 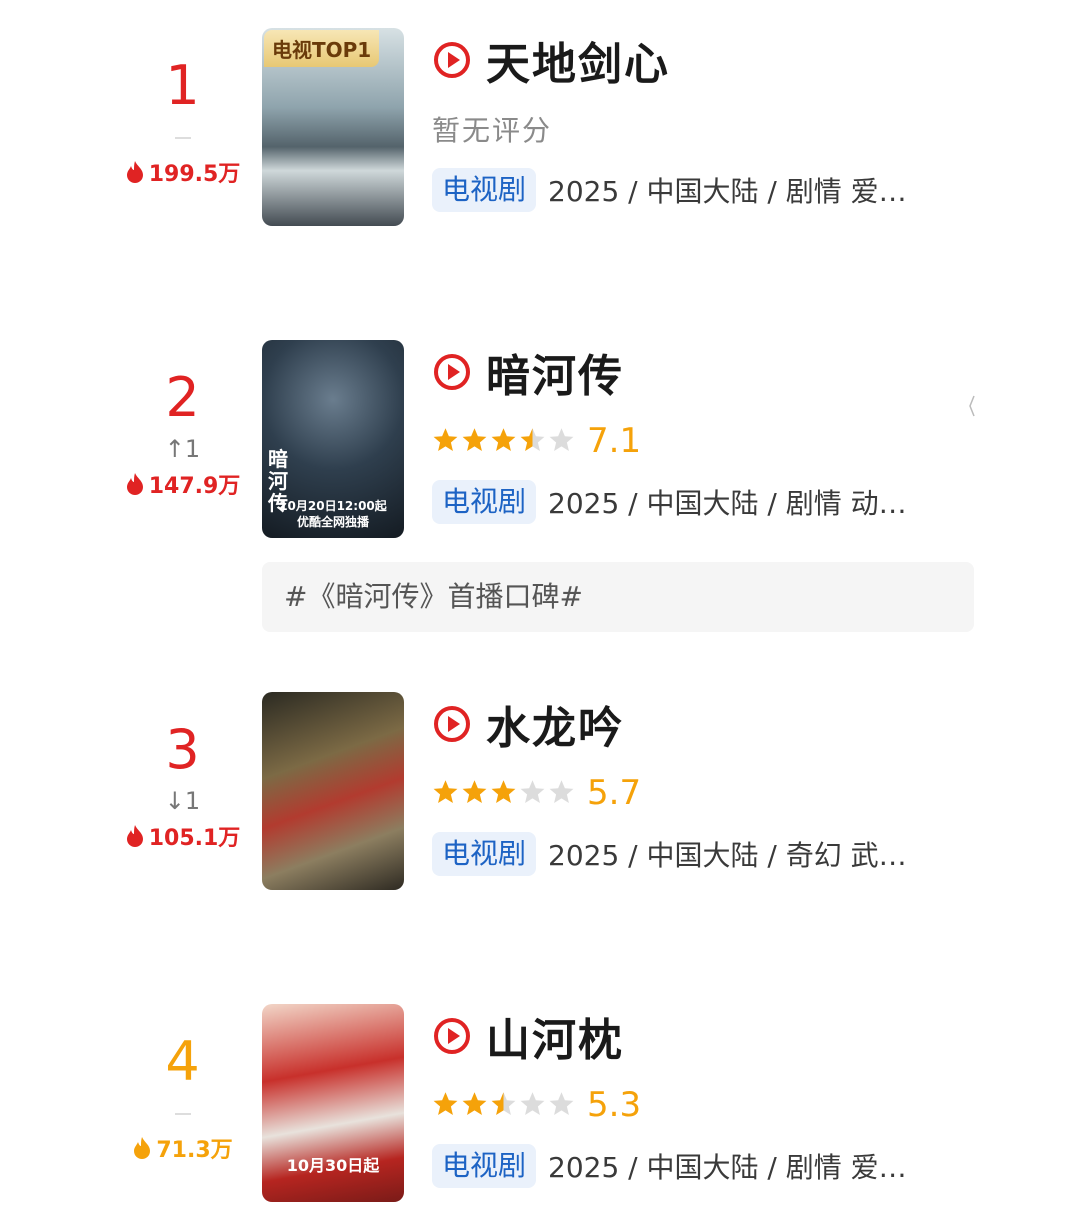 I want to click on rank-number: 3, so click(x=182, y=749).